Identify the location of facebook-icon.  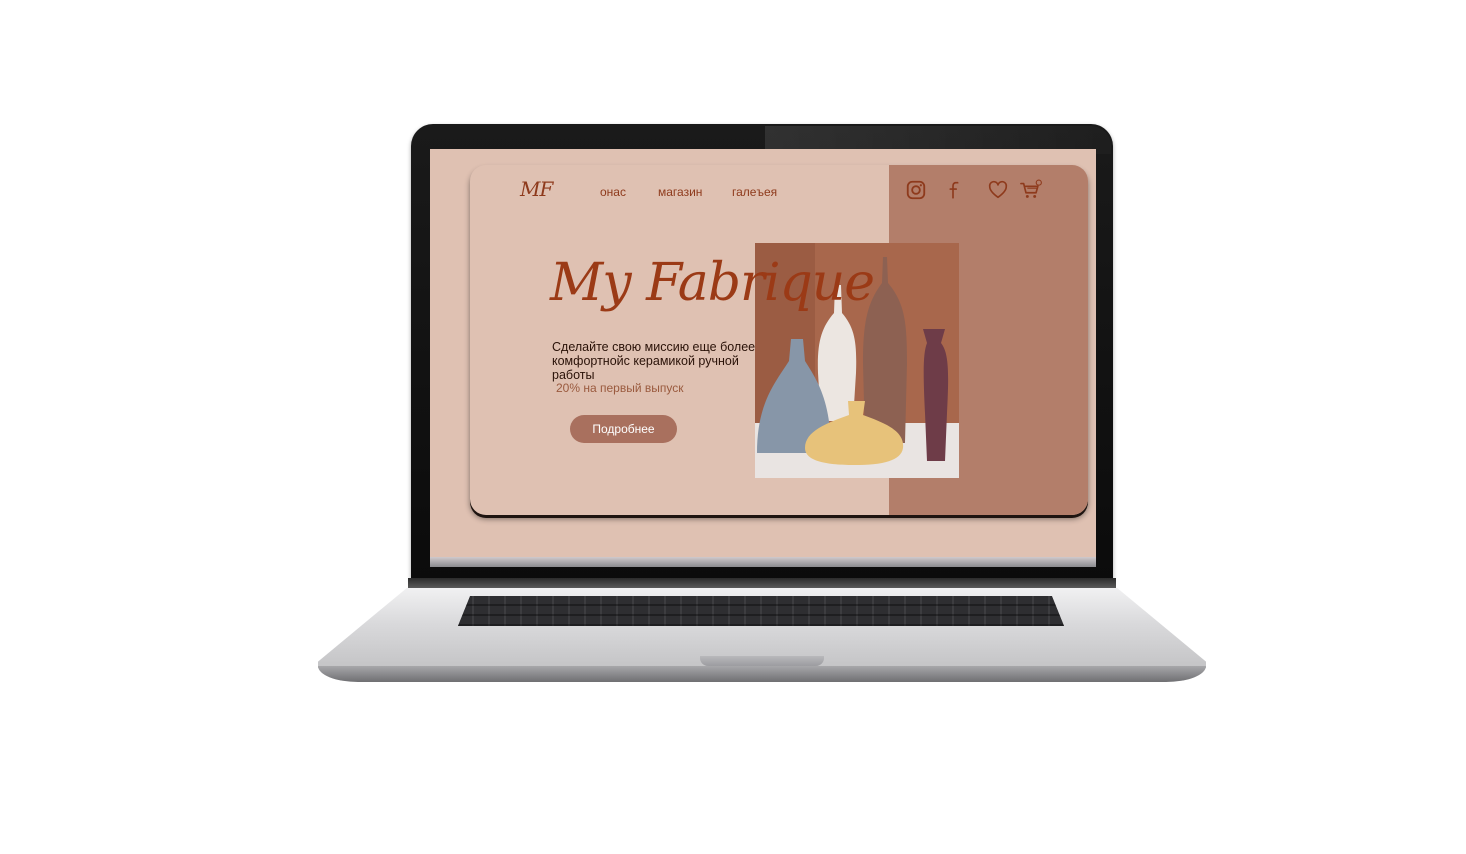
(953, 190).